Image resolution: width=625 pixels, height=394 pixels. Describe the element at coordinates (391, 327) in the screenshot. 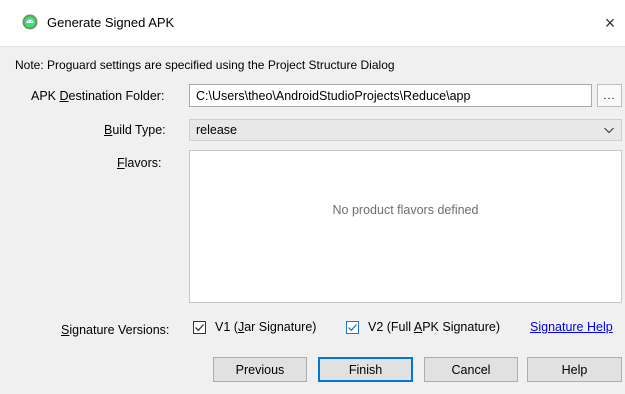

I see `v2-label-pre: V2 (Full` at that location.